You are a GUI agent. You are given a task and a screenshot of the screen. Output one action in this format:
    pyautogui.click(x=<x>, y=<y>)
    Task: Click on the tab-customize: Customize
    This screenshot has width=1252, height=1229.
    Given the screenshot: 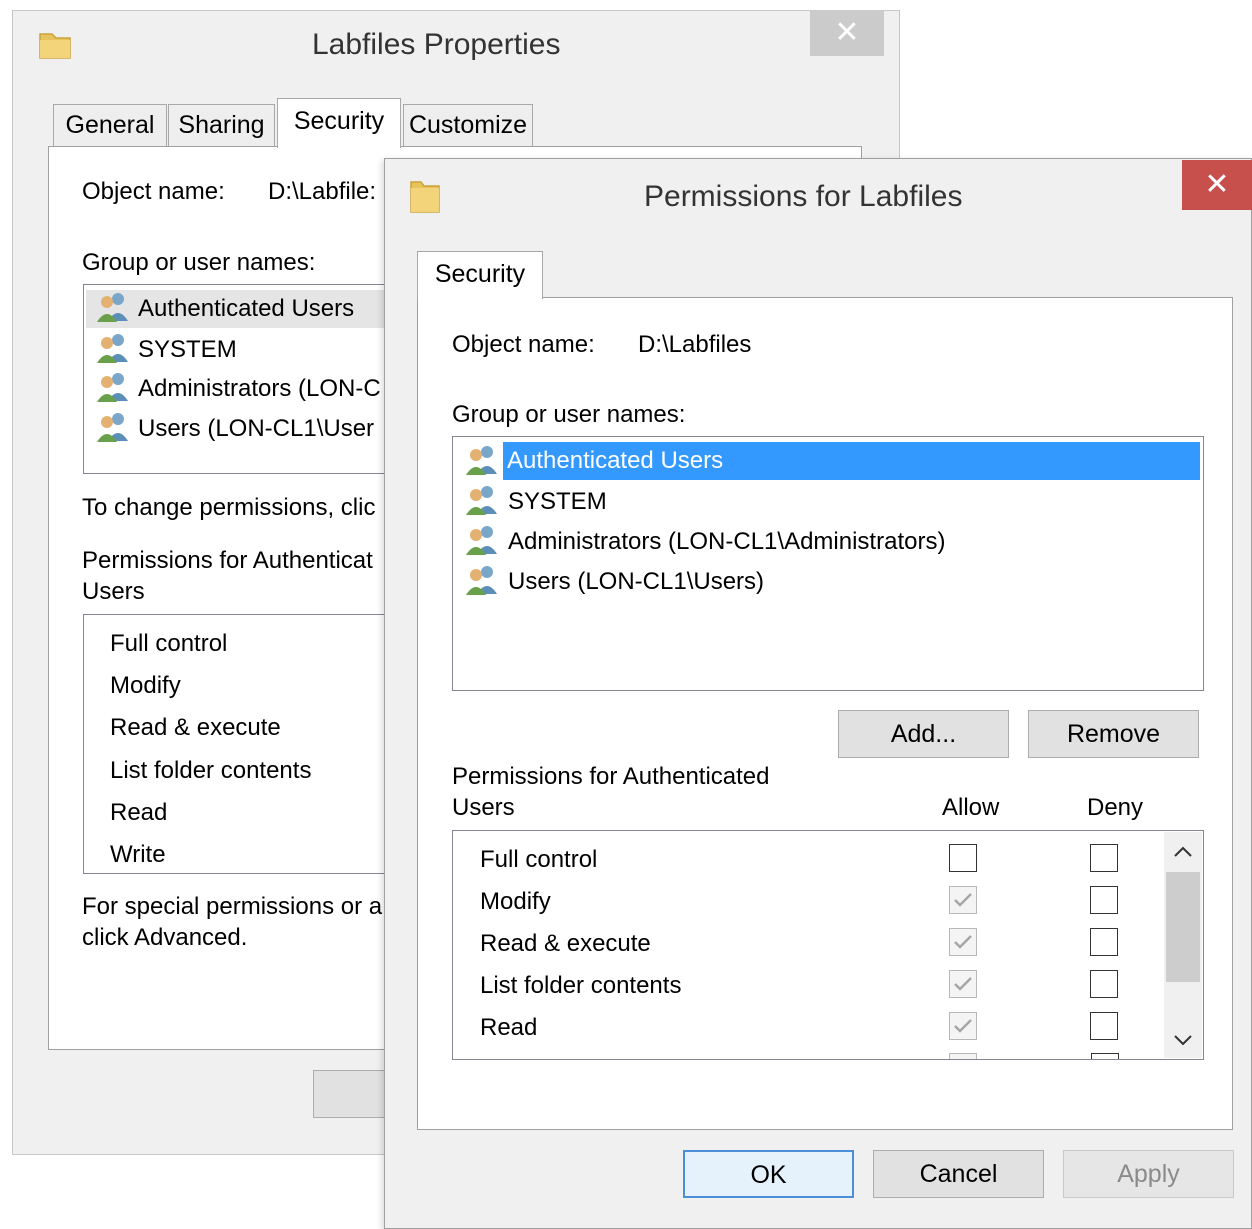 What is the action you would take?
    pyautogui.click(x=468, y=125)
    